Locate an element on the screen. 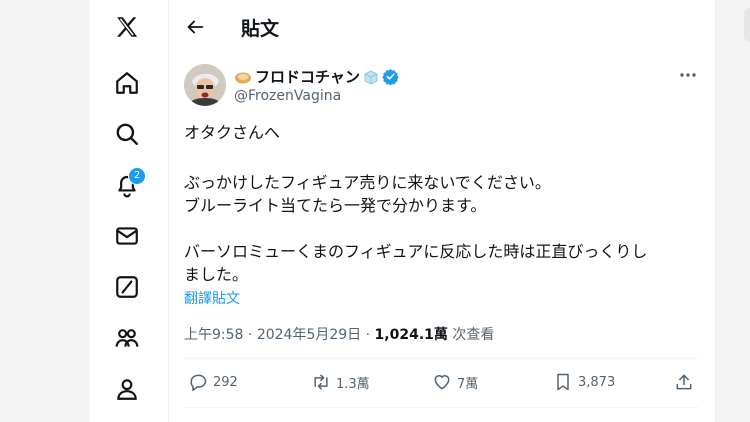 This screenshot has width=750, height=422. author-display-name: フロドコチャン is located at coordinates (316, 76).